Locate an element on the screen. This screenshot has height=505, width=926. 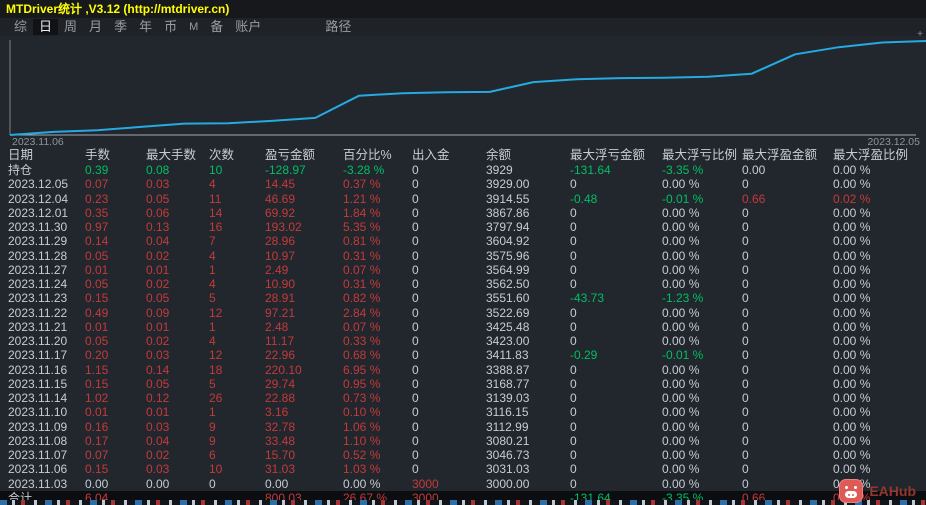
row-cell: 0.07 is located at coordinates (97, 184).